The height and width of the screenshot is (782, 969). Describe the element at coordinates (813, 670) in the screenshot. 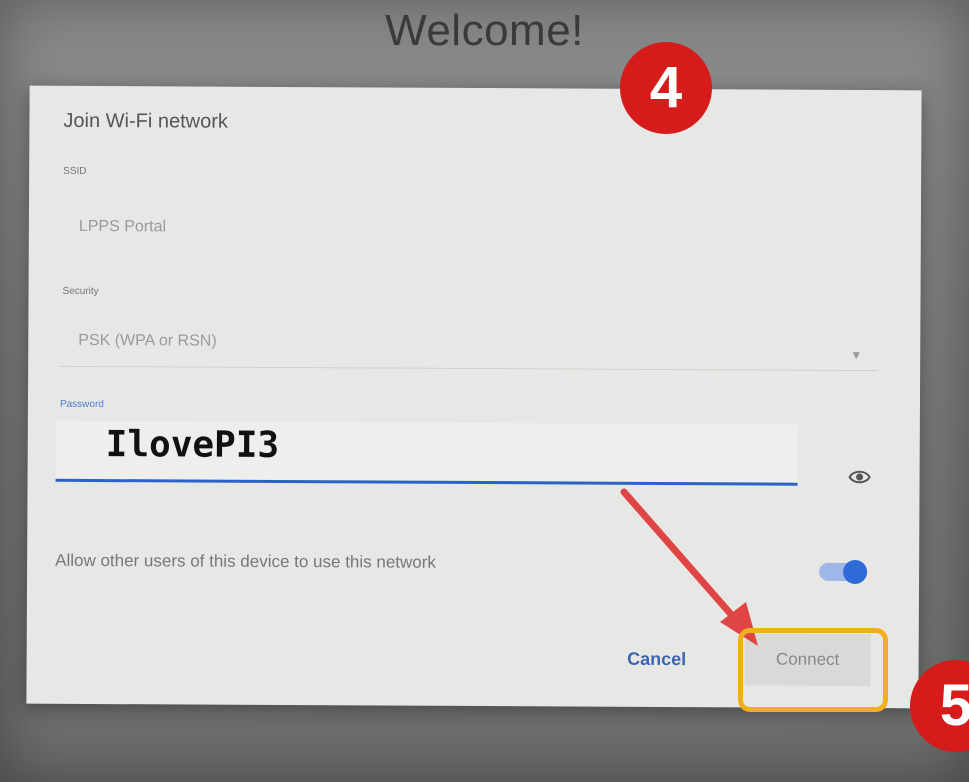

I see `connect-highlight` at that location.